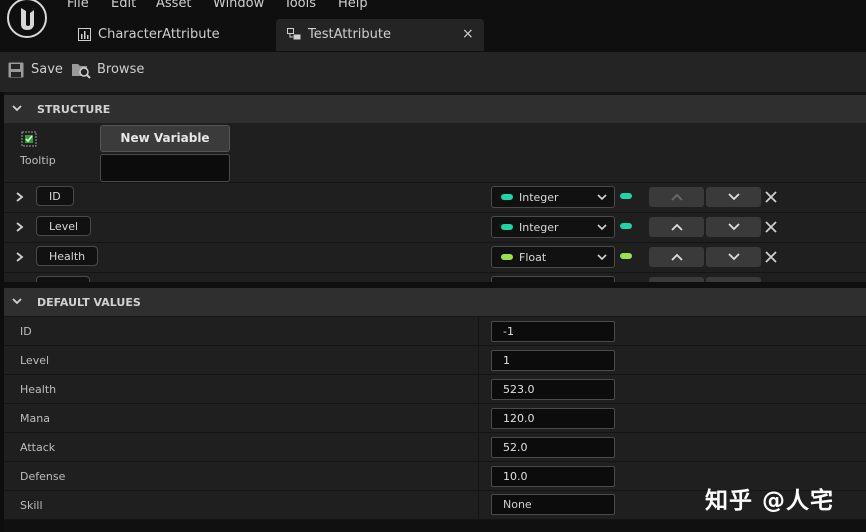 This screenshot has width=866, height=532. What do you see at coordinates (159, 34) in the screenshot?
I see `tab-label: CharacterAttribute` at bounding box center [159, 34].